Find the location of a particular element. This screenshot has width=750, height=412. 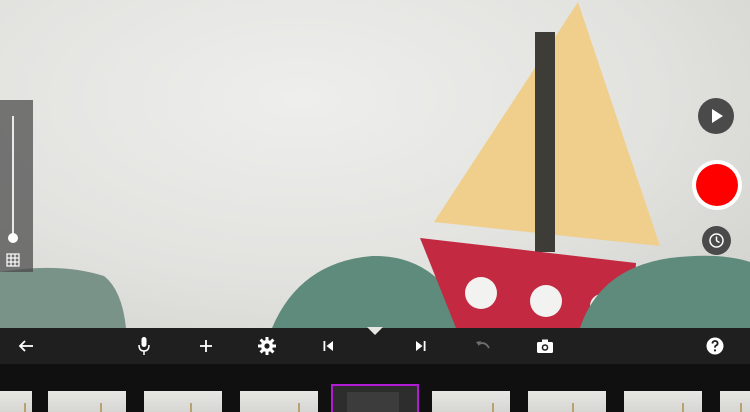

settings-gear-icon is located at coordinates (267, 346).